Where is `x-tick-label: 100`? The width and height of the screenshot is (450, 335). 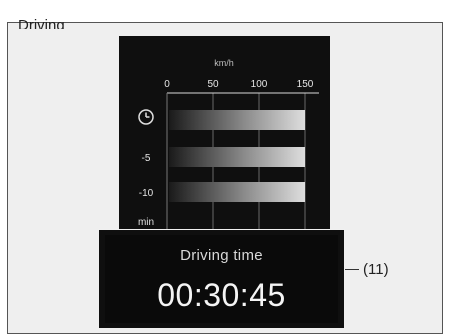 x-tick-label: 100 is located at coordinates (259, 84).